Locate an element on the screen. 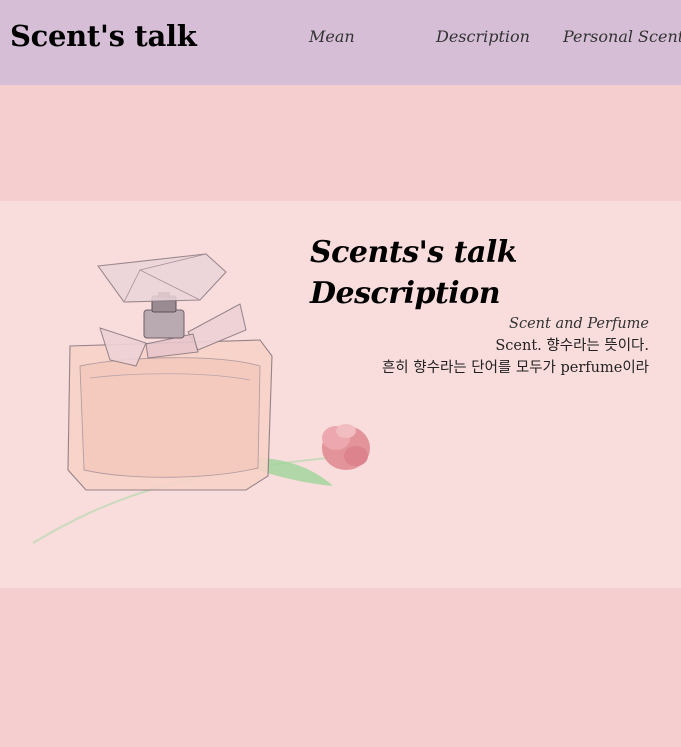 Image resolution: width=681 pixels, height=747 pixels. hero-subtitle: Scent and Perfume is located at coordinates (579, 324).